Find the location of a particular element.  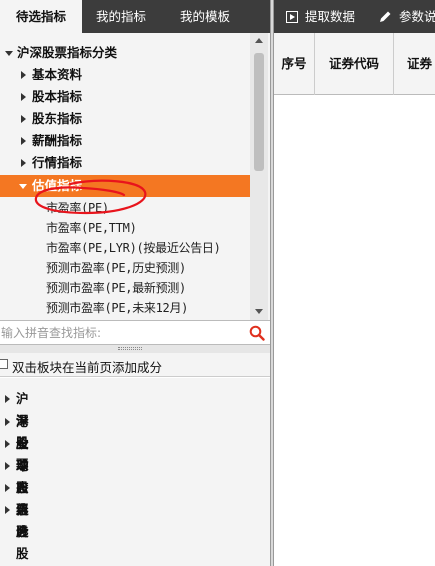

scroll-up-icon is located at coordinates (259, 40).